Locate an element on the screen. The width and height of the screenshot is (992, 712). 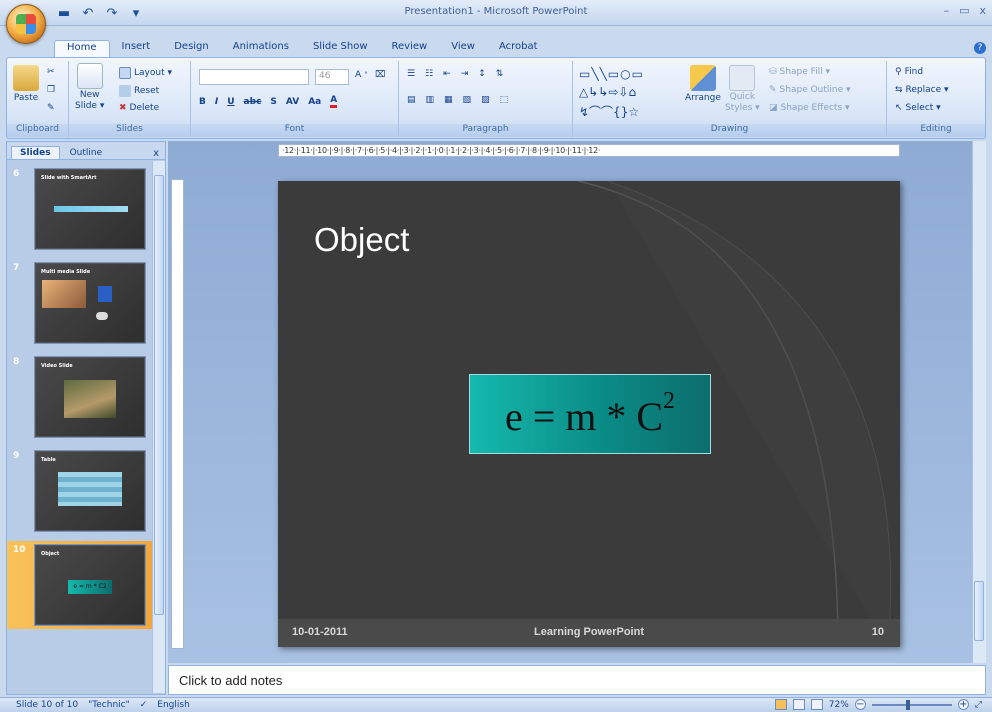
clipboard-group: Paste ✂ ❐ ✎ Clipboard is located at coordinates (38, 99).